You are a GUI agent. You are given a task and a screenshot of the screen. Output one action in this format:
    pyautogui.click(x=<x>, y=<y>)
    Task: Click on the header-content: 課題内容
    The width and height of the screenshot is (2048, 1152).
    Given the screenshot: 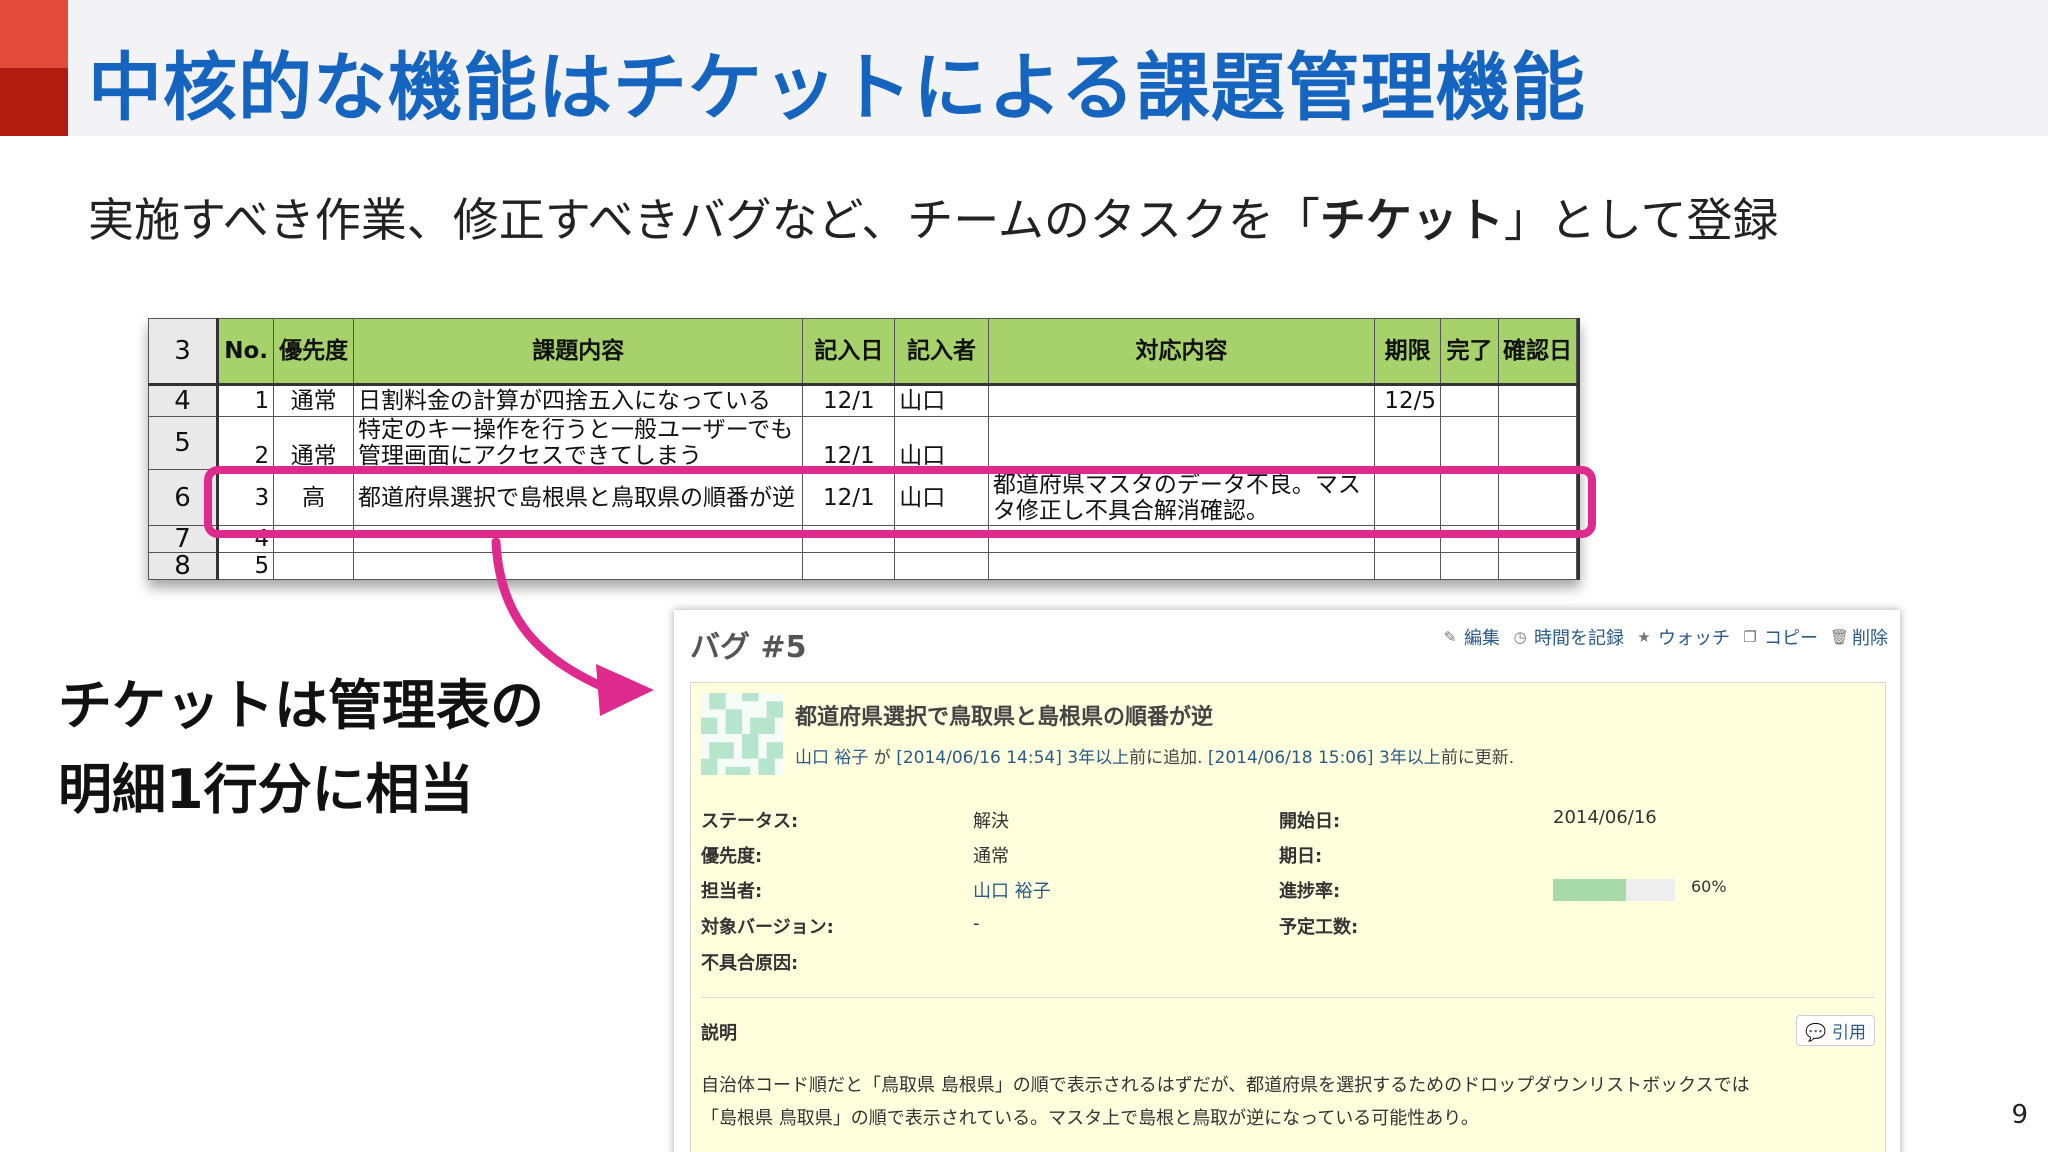 What is the action you would take?
    pyautogui.click(x=578, y=352)
    